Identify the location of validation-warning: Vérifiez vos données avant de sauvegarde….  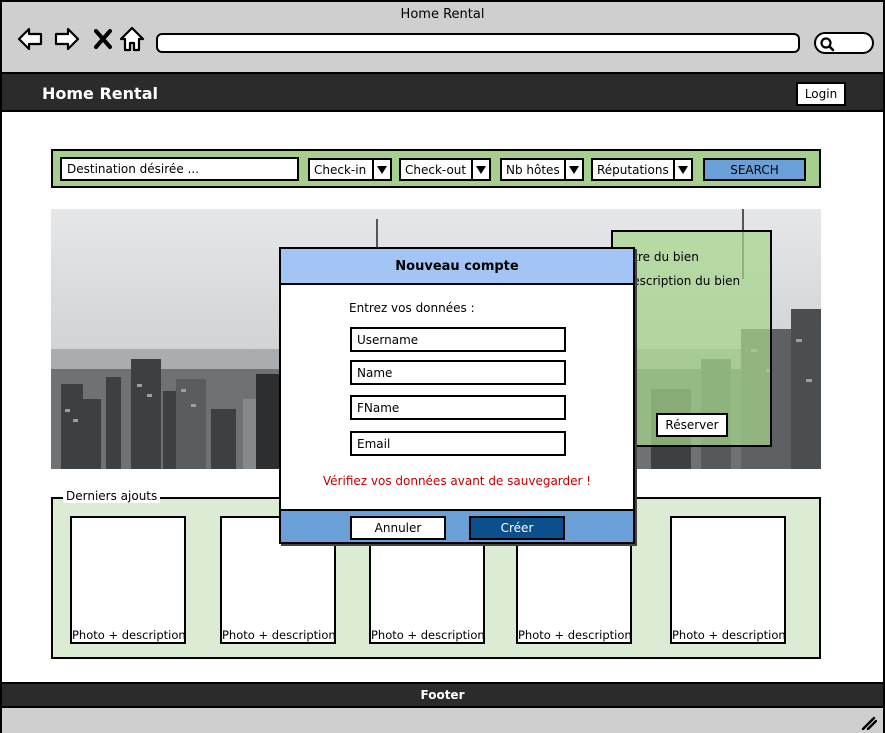
(457, 481).